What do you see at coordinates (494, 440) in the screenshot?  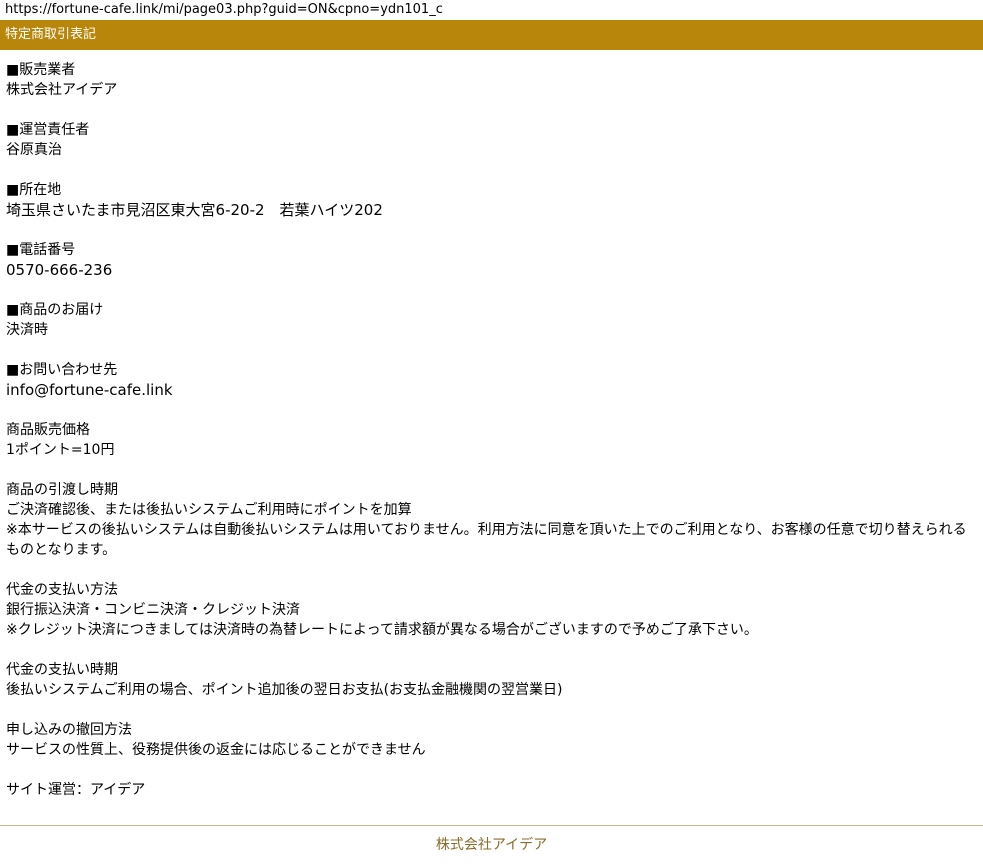 I see `section-price: 商品販売価格 1ポイント=10円` at bounding box center [494, 440].